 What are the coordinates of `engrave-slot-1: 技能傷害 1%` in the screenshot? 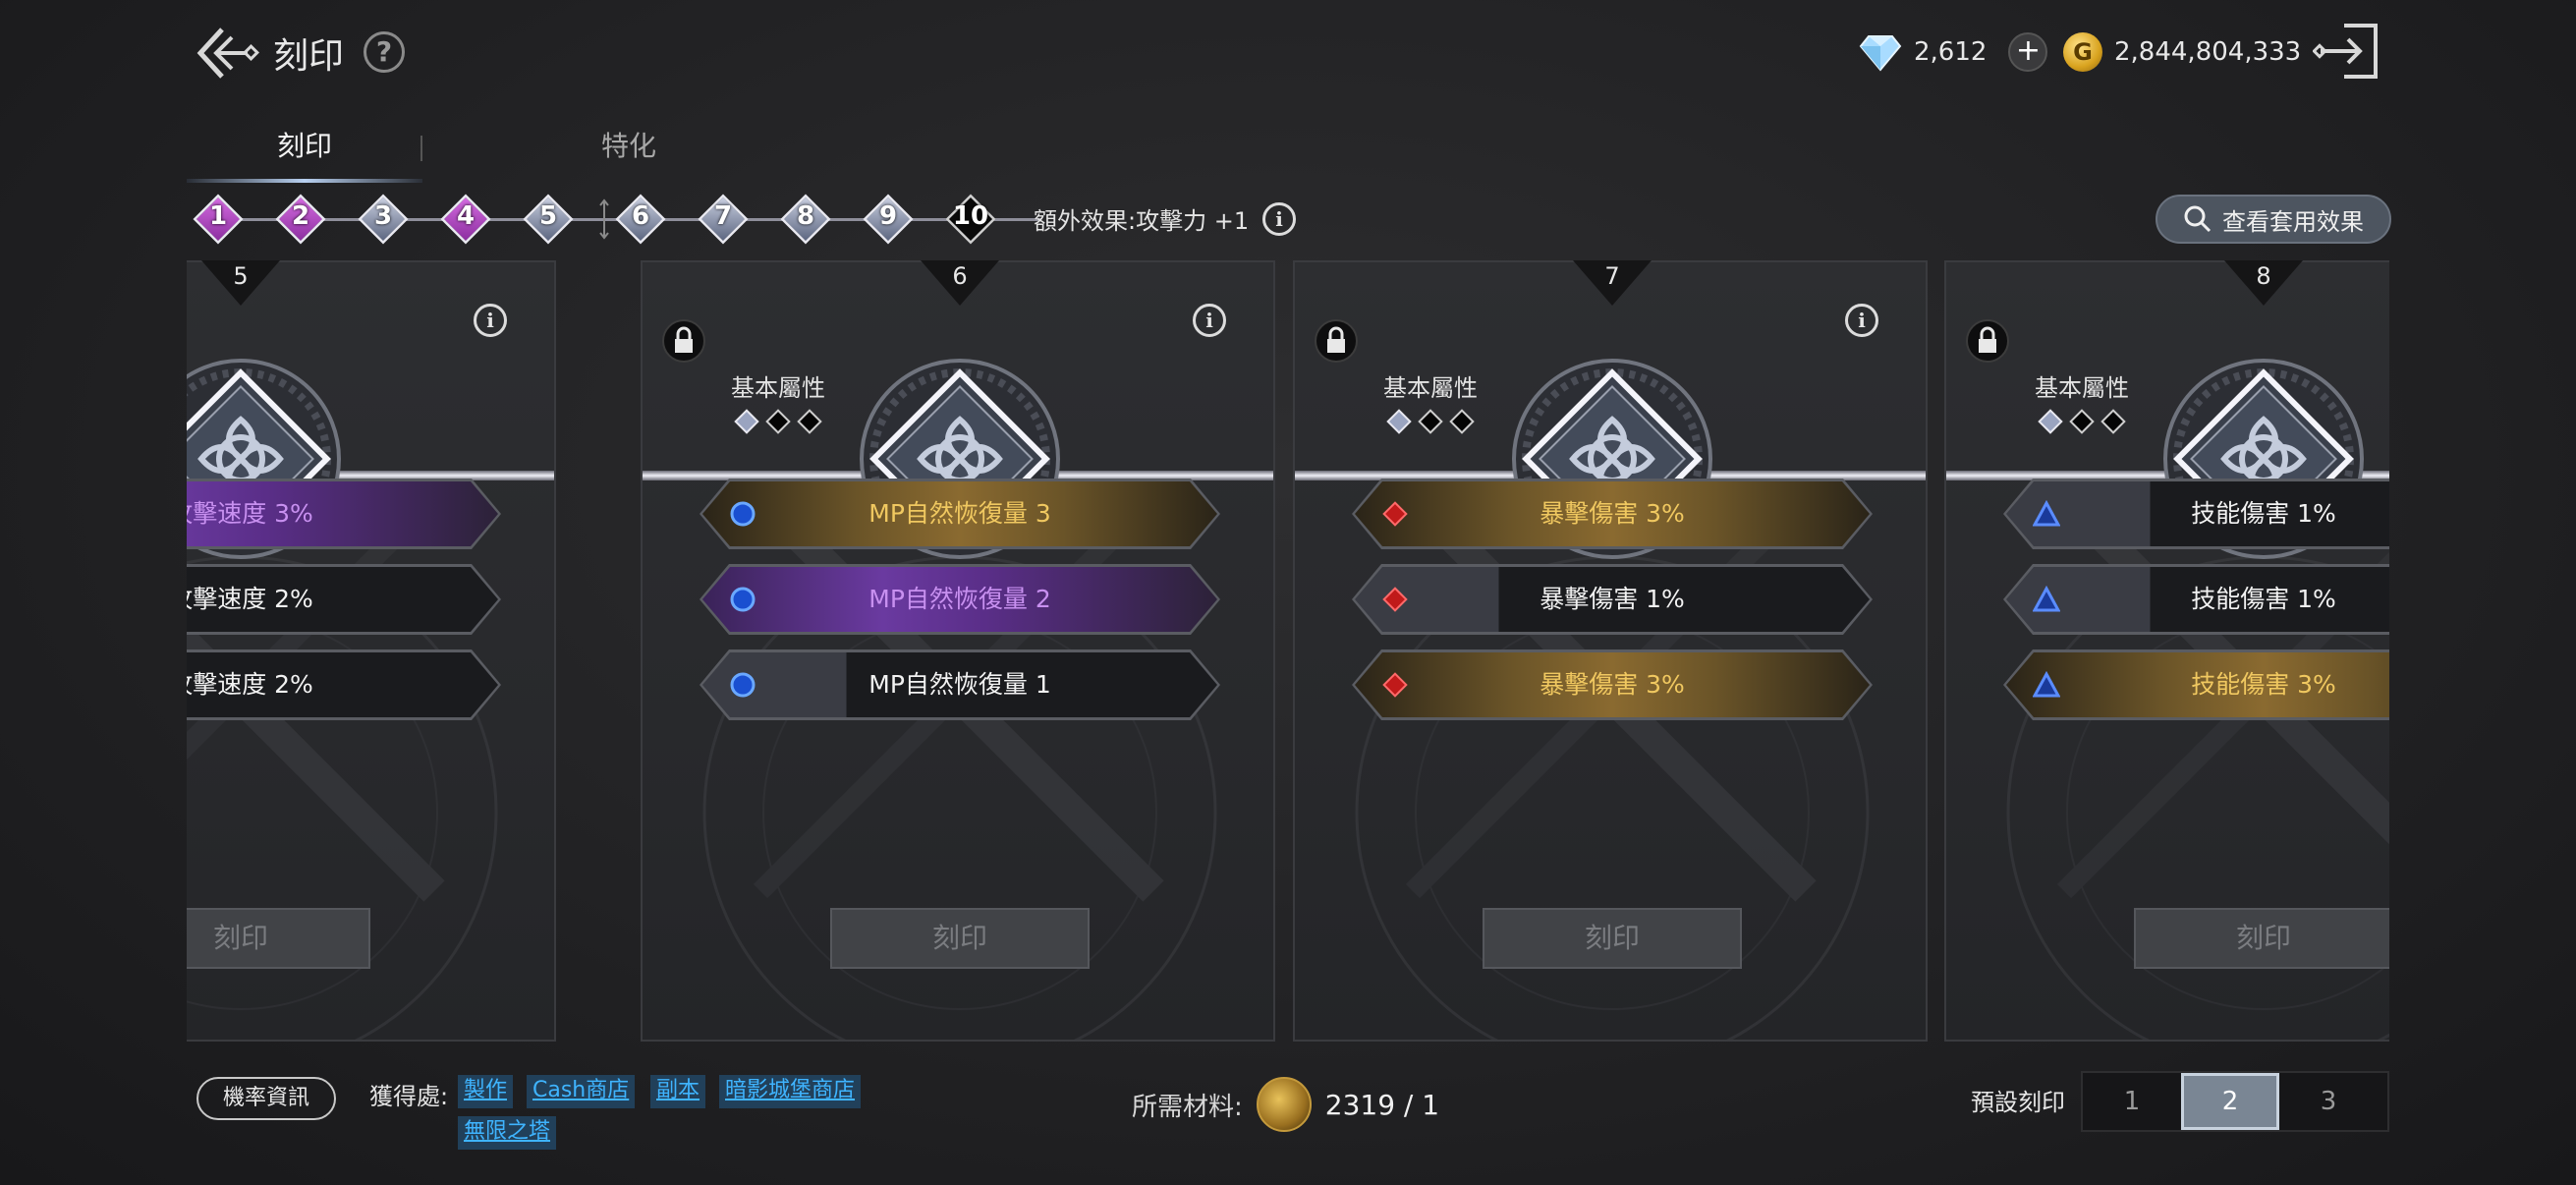 It's located at (2196, 514).